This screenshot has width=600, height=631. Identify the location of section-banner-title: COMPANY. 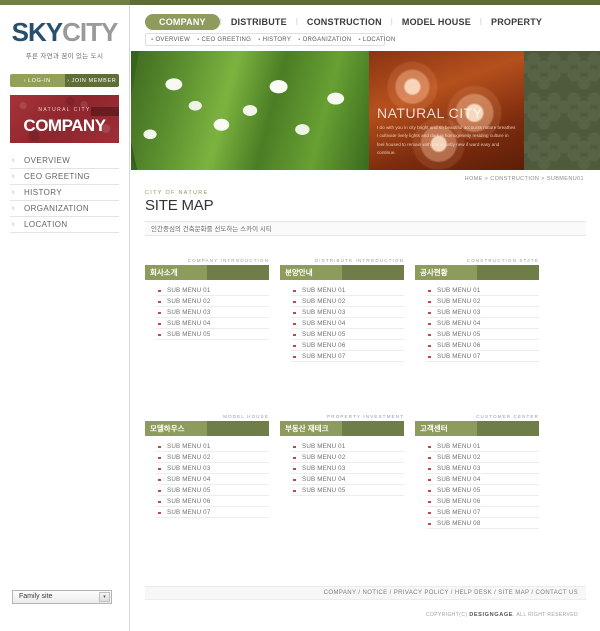
(64, 125).